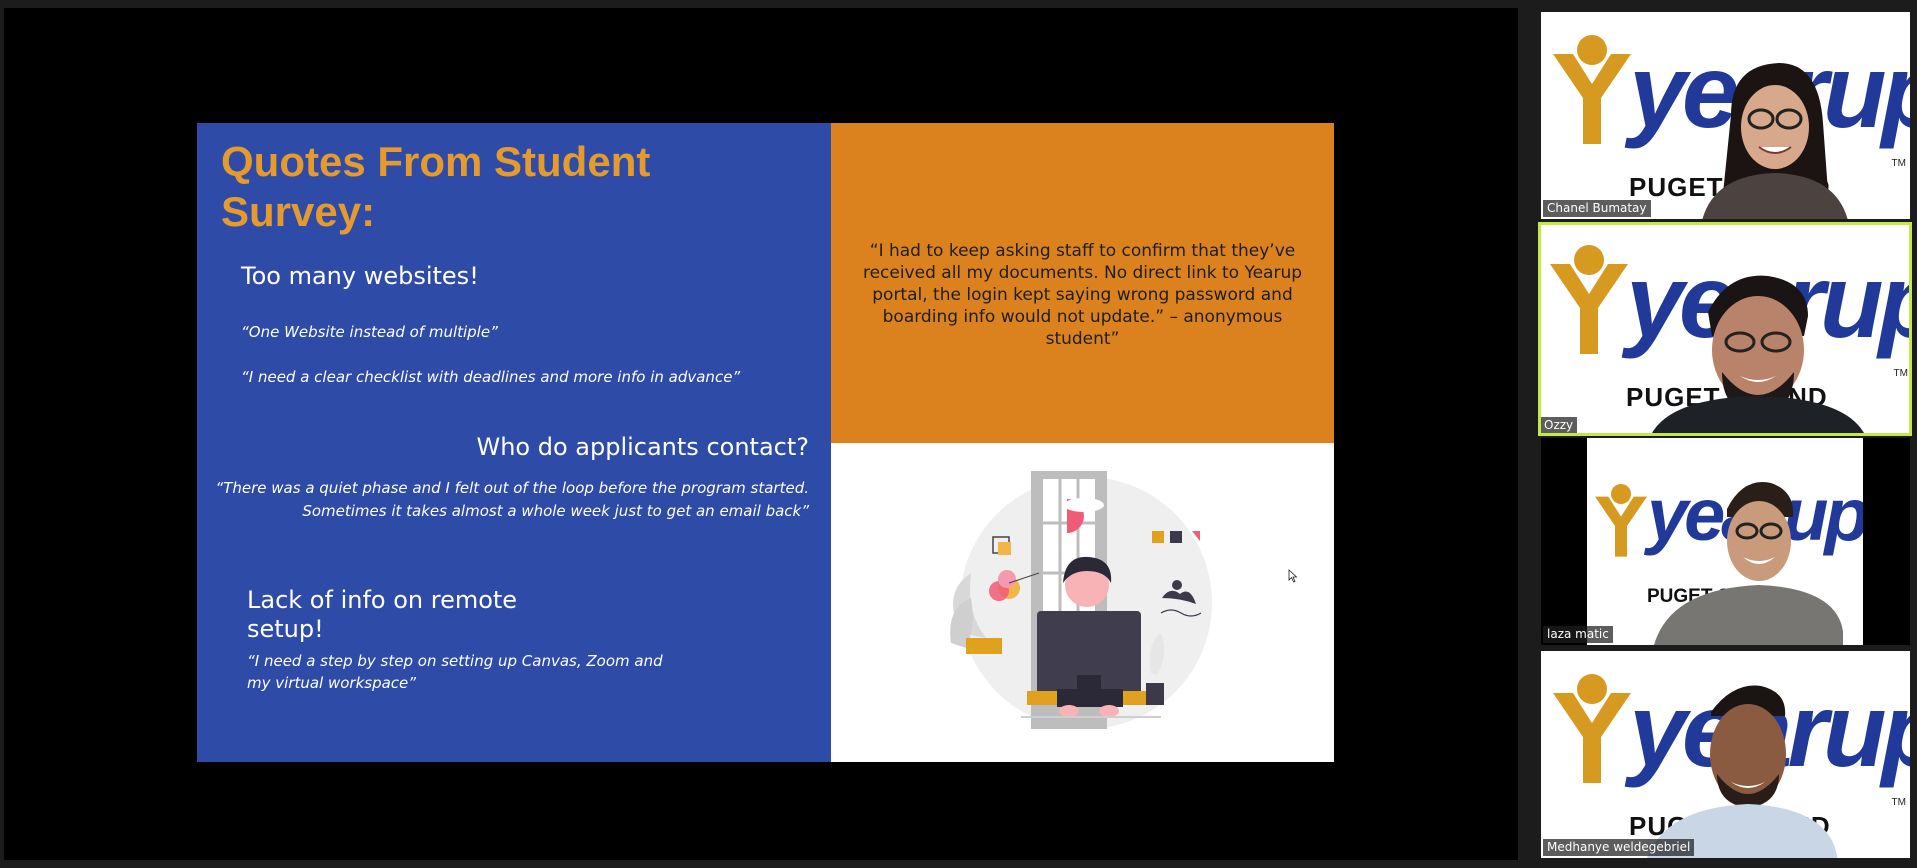 Image resolution: width=1917 pixels, height=868 pixels. I want to click on participant-tile-active-speaker: yearup PUGET SOUND TM Ozzy, so click(1725, 329).